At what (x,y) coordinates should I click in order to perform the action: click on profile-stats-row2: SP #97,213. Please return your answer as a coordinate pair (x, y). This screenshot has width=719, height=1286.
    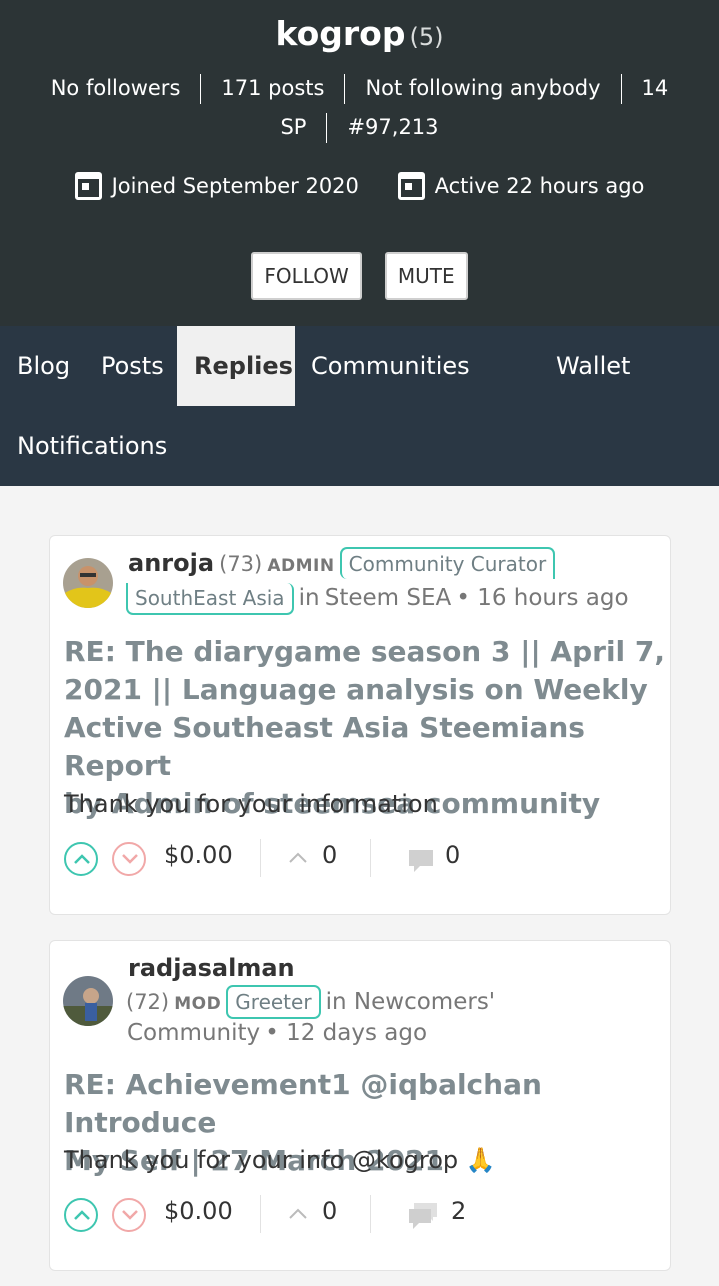
    Looking at the image, I should click on (359, 128).